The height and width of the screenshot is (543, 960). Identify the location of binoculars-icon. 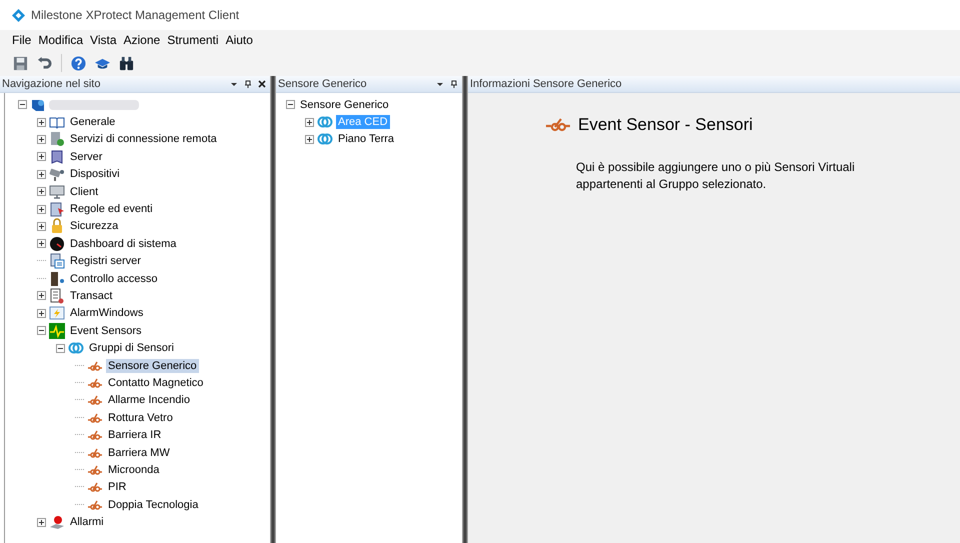
(126, 63).